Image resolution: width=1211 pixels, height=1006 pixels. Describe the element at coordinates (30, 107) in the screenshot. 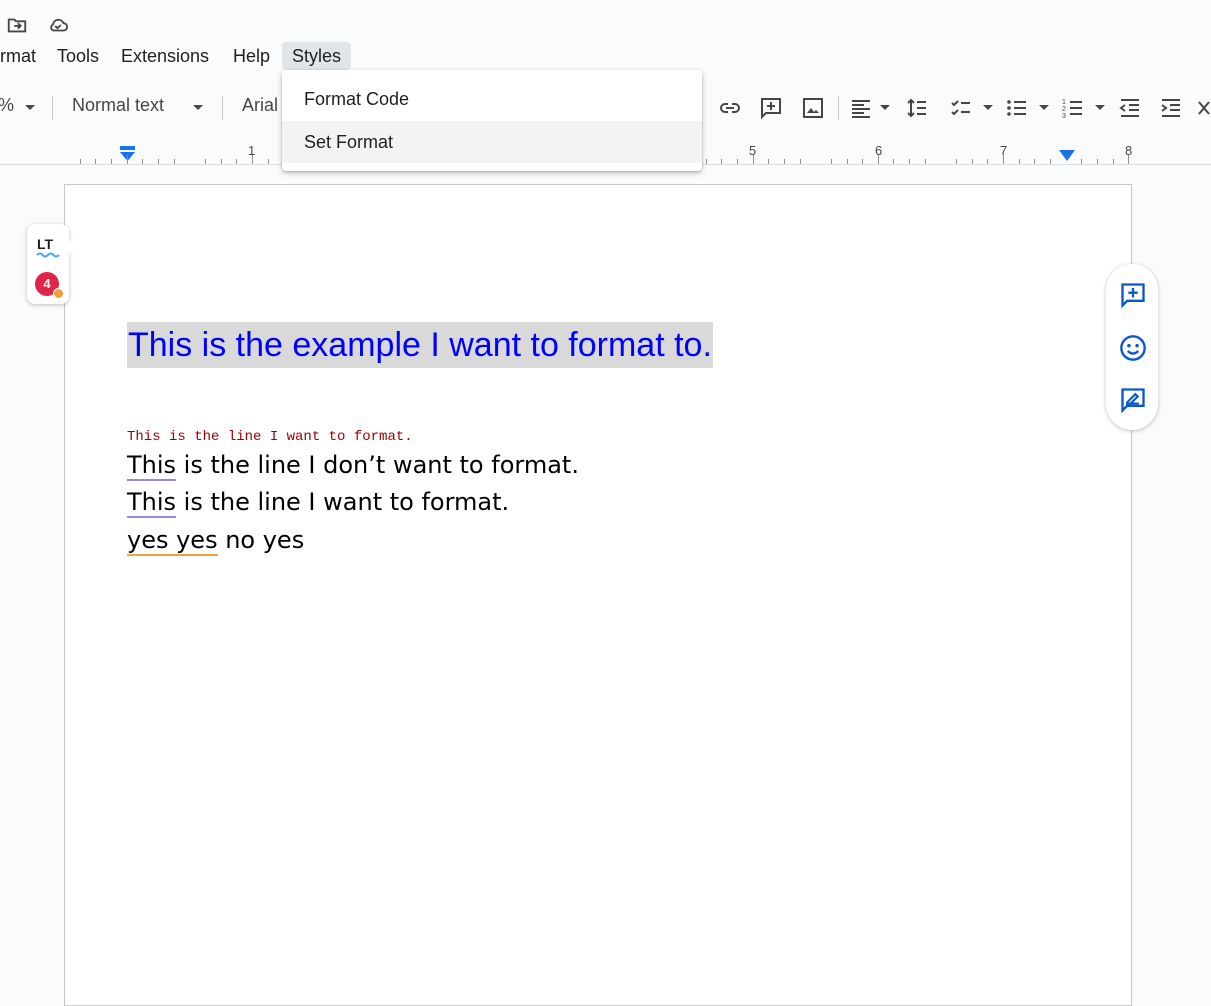

I see `zoom-caret-icon` at that location.